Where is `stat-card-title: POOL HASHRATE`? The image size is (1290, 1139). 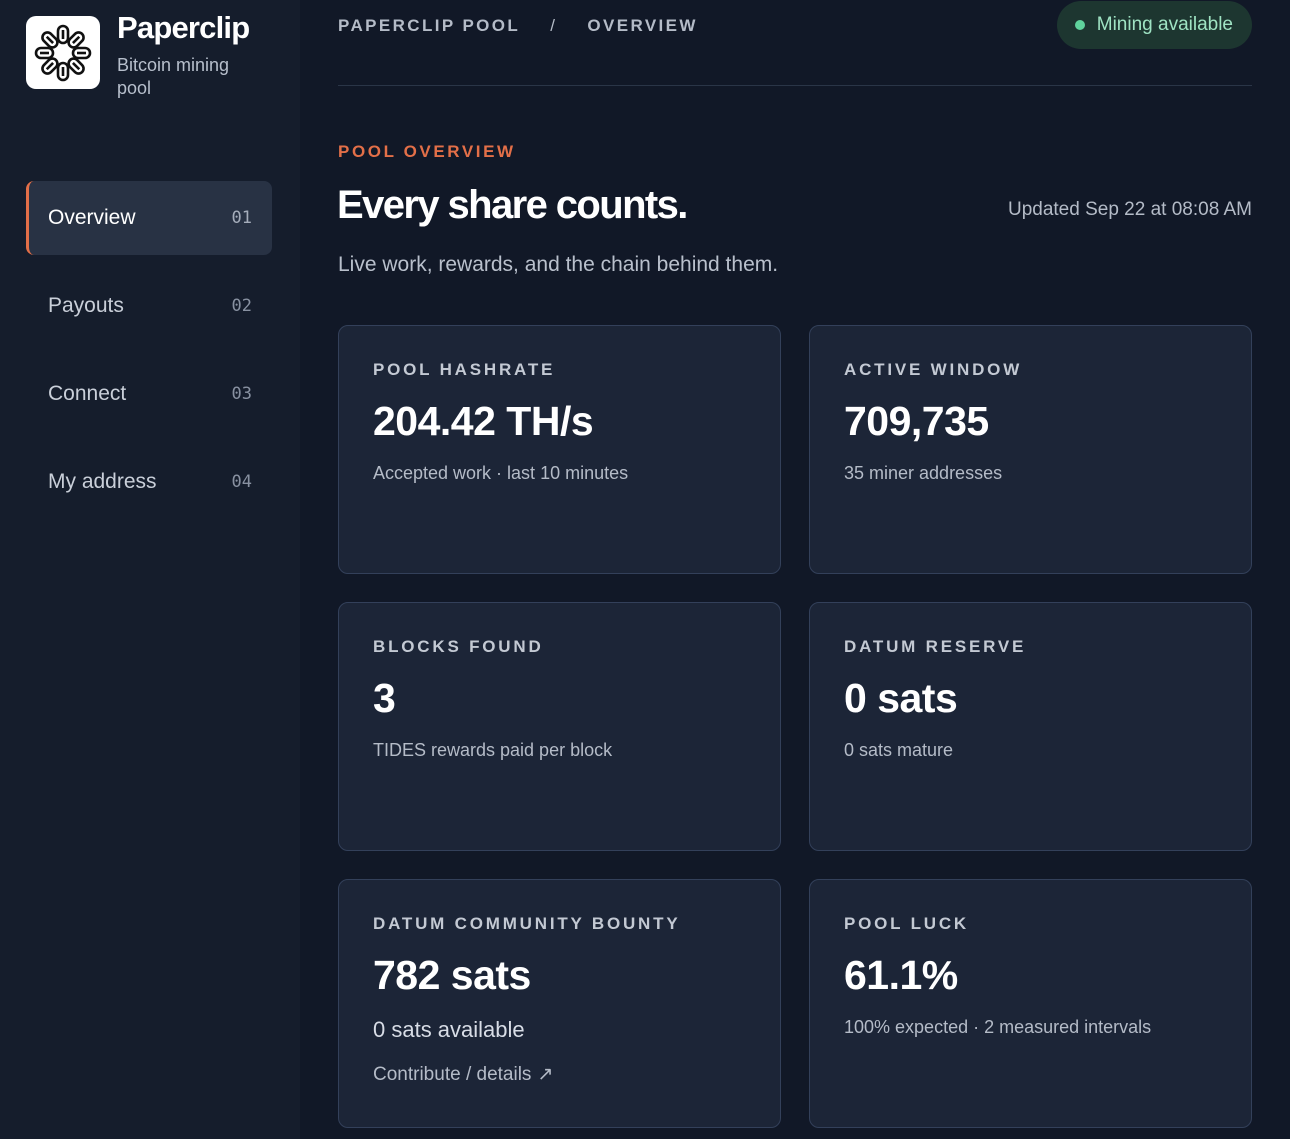
stat-card-title: POOL HASHRATE is located at coordinates (464, 369).